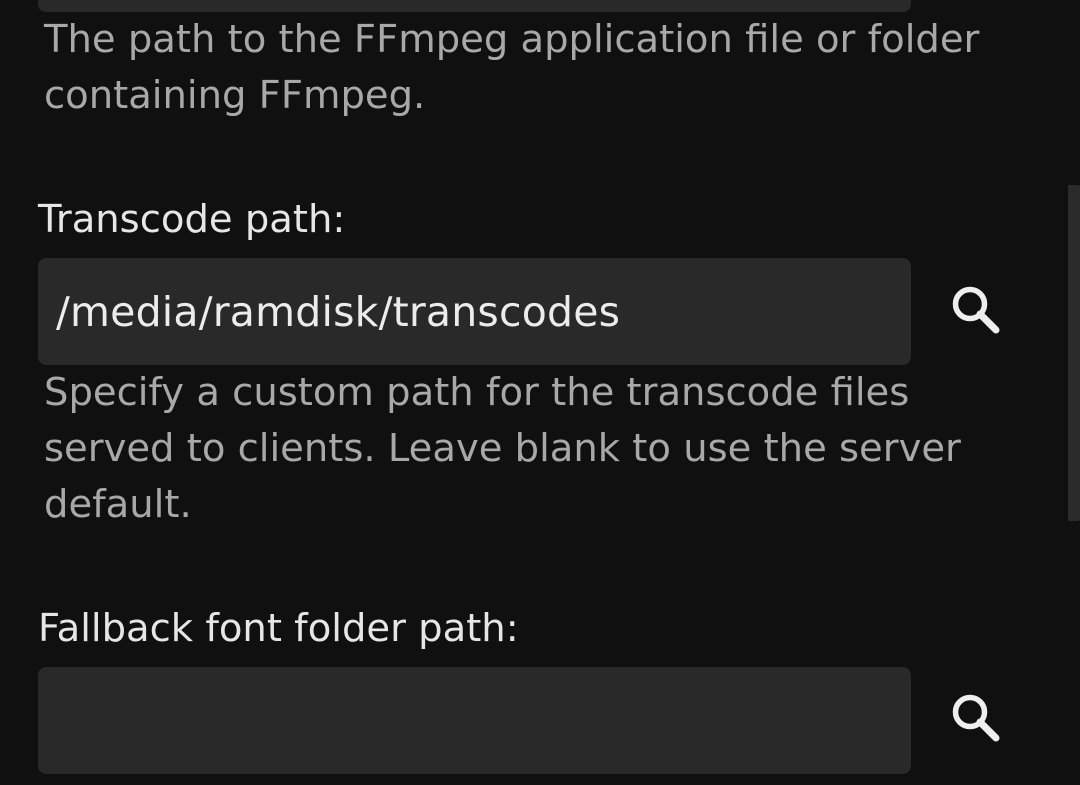  Describe the element at coordinates (192, 219) in the screenshot. I see `transcode-path-label: Transcode path:` at that location.